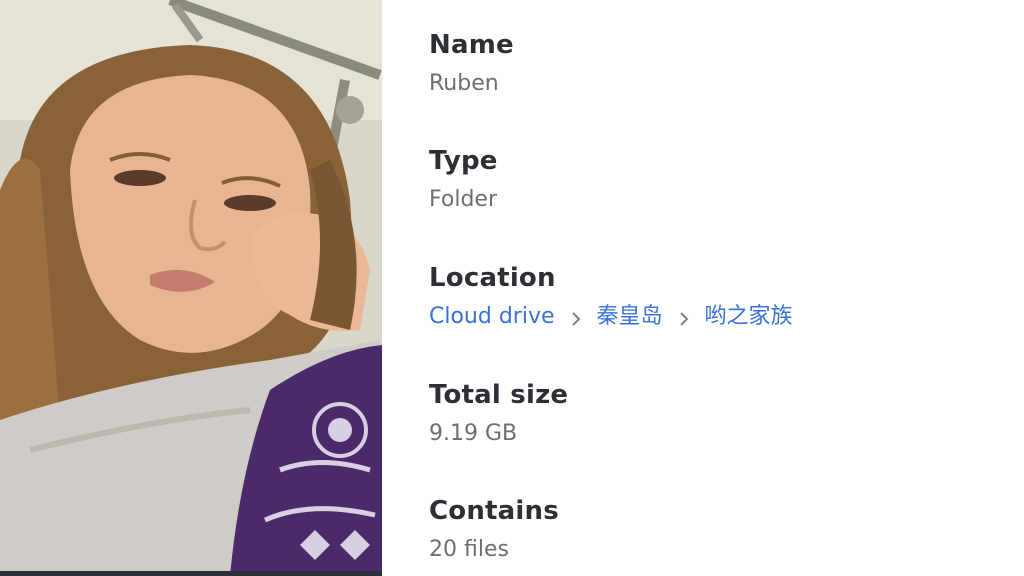 Image resolution: width=1024 pixels, height=576 pixels. I want to click on type-field: Type Folder, so click(463, 180).